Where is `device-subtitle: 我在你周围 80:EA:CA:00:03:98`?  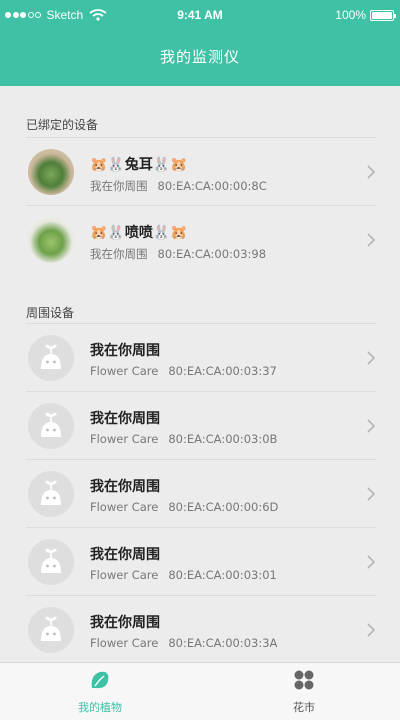 device-subtitle: 我在你周围 80:EA:CA:00:03:98 is located at coordinates (178, 254).